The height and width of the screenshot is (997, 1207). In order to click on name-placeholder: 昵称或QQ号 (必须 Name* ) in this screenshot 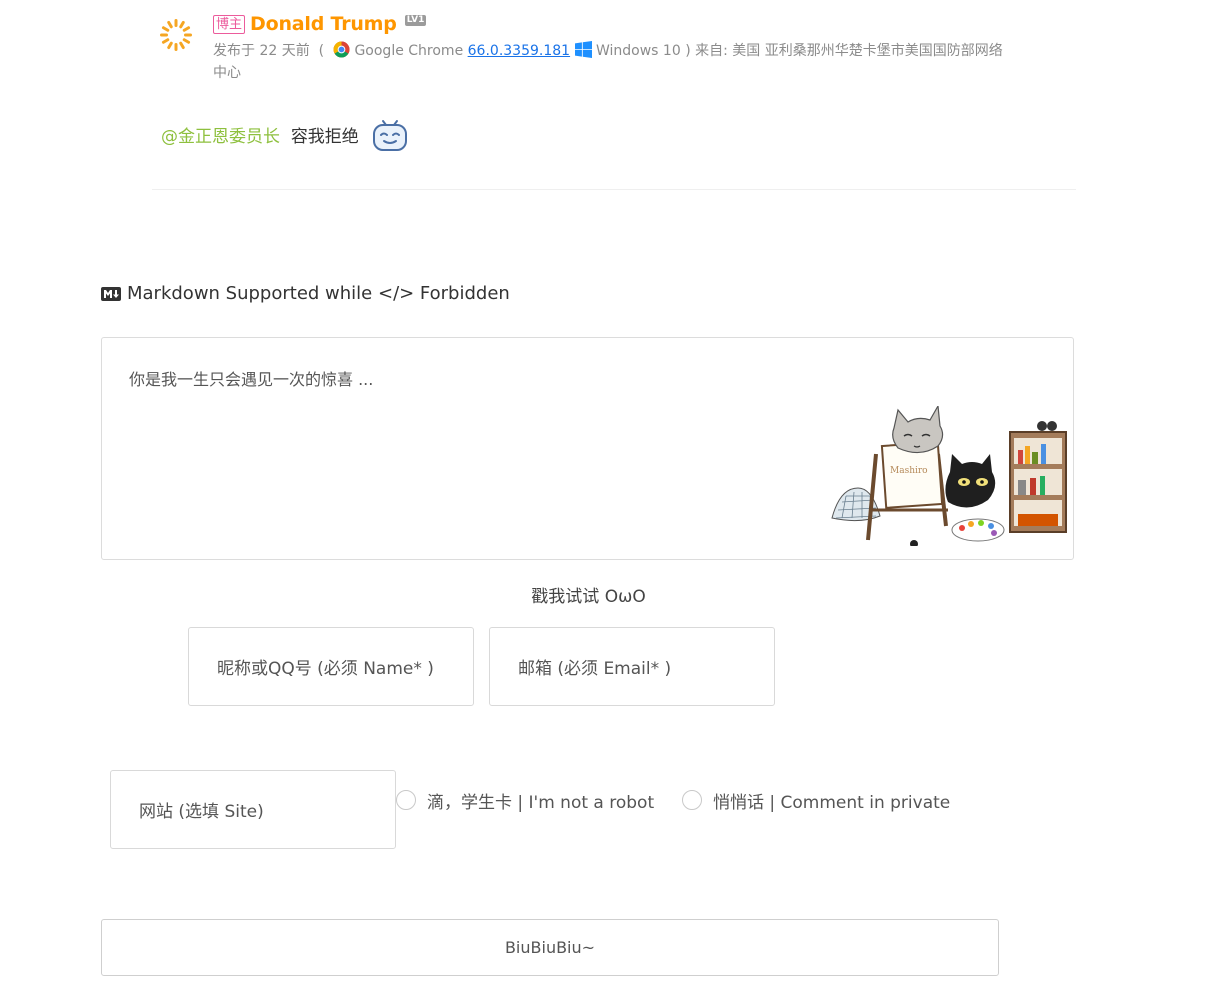, I will do `click(325, 669)`.